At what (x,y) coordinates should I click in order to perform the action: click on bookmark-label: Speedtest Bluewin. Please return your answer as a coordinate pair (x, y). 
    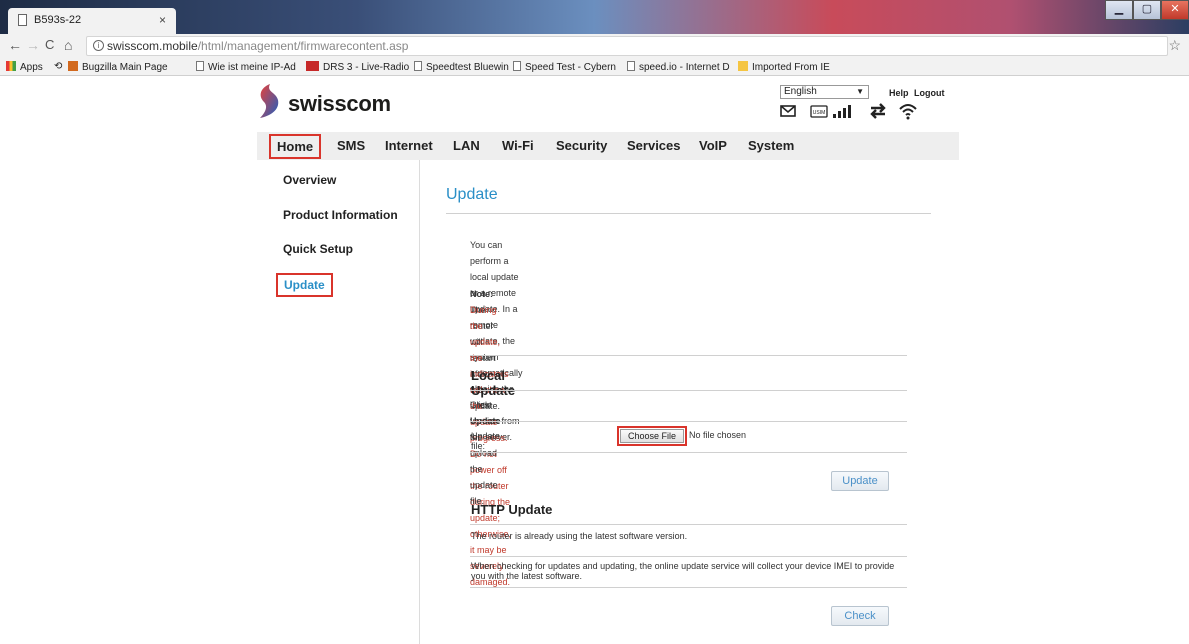
    Looking at the image, I should click on (467, 67).